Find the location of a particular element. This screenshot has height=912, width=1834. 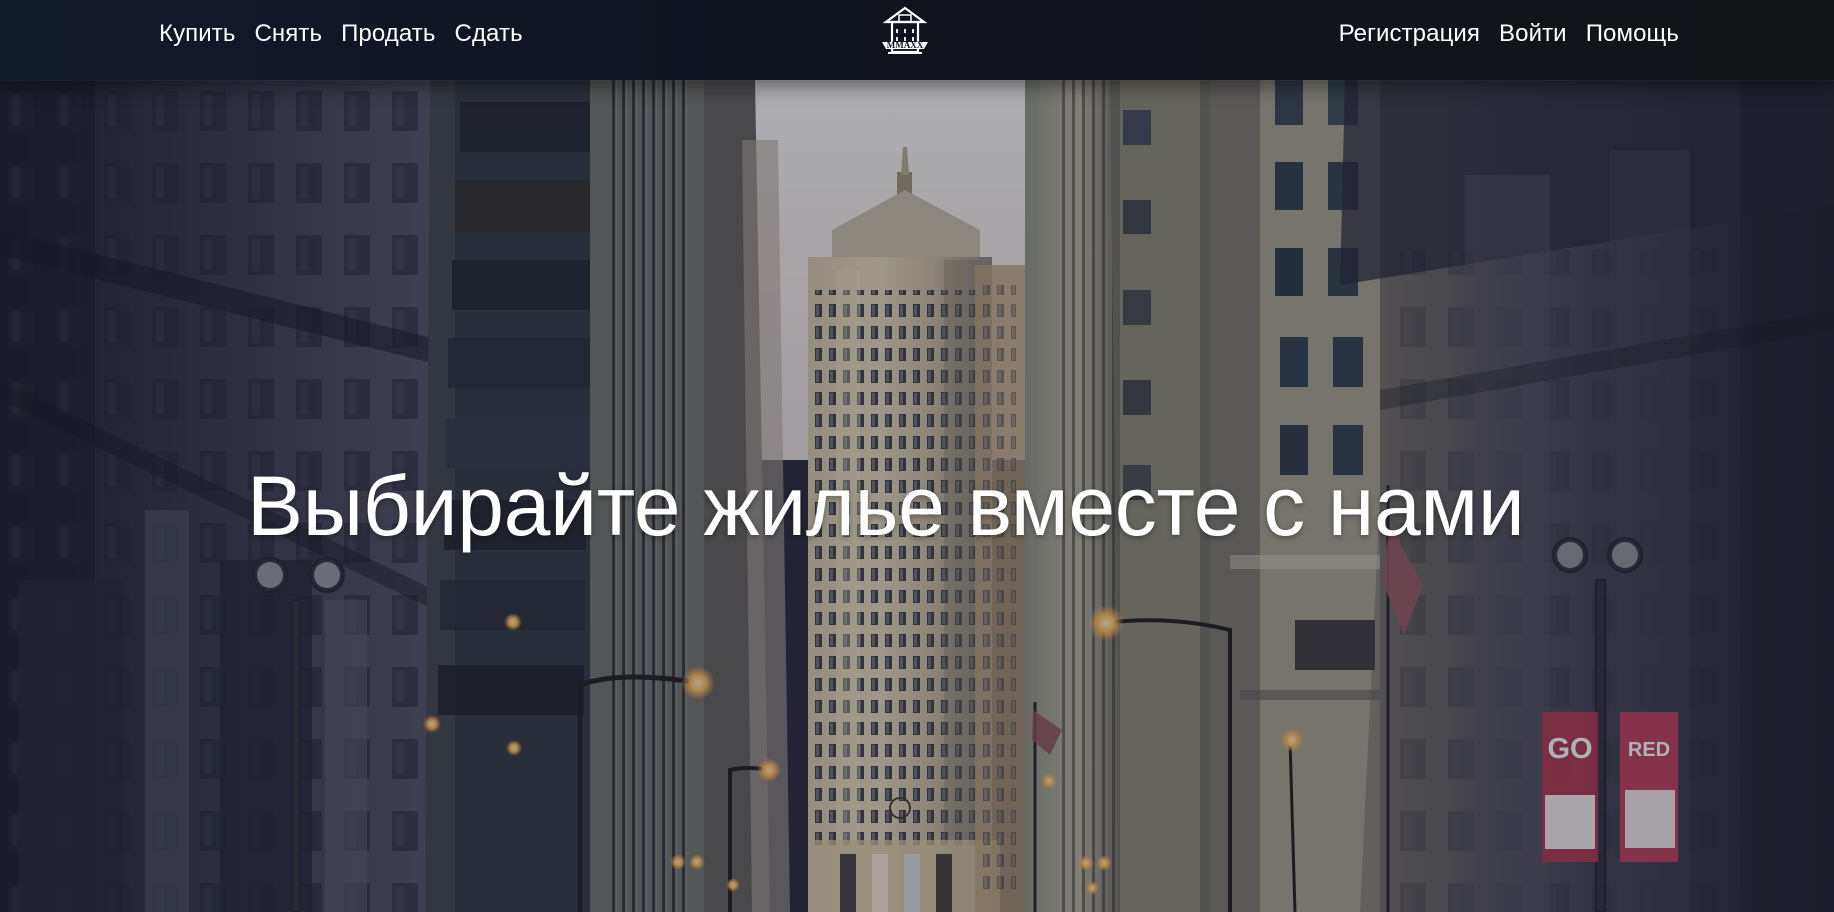

nav-lease-link: Сдать is located at coordinates (489, 34).